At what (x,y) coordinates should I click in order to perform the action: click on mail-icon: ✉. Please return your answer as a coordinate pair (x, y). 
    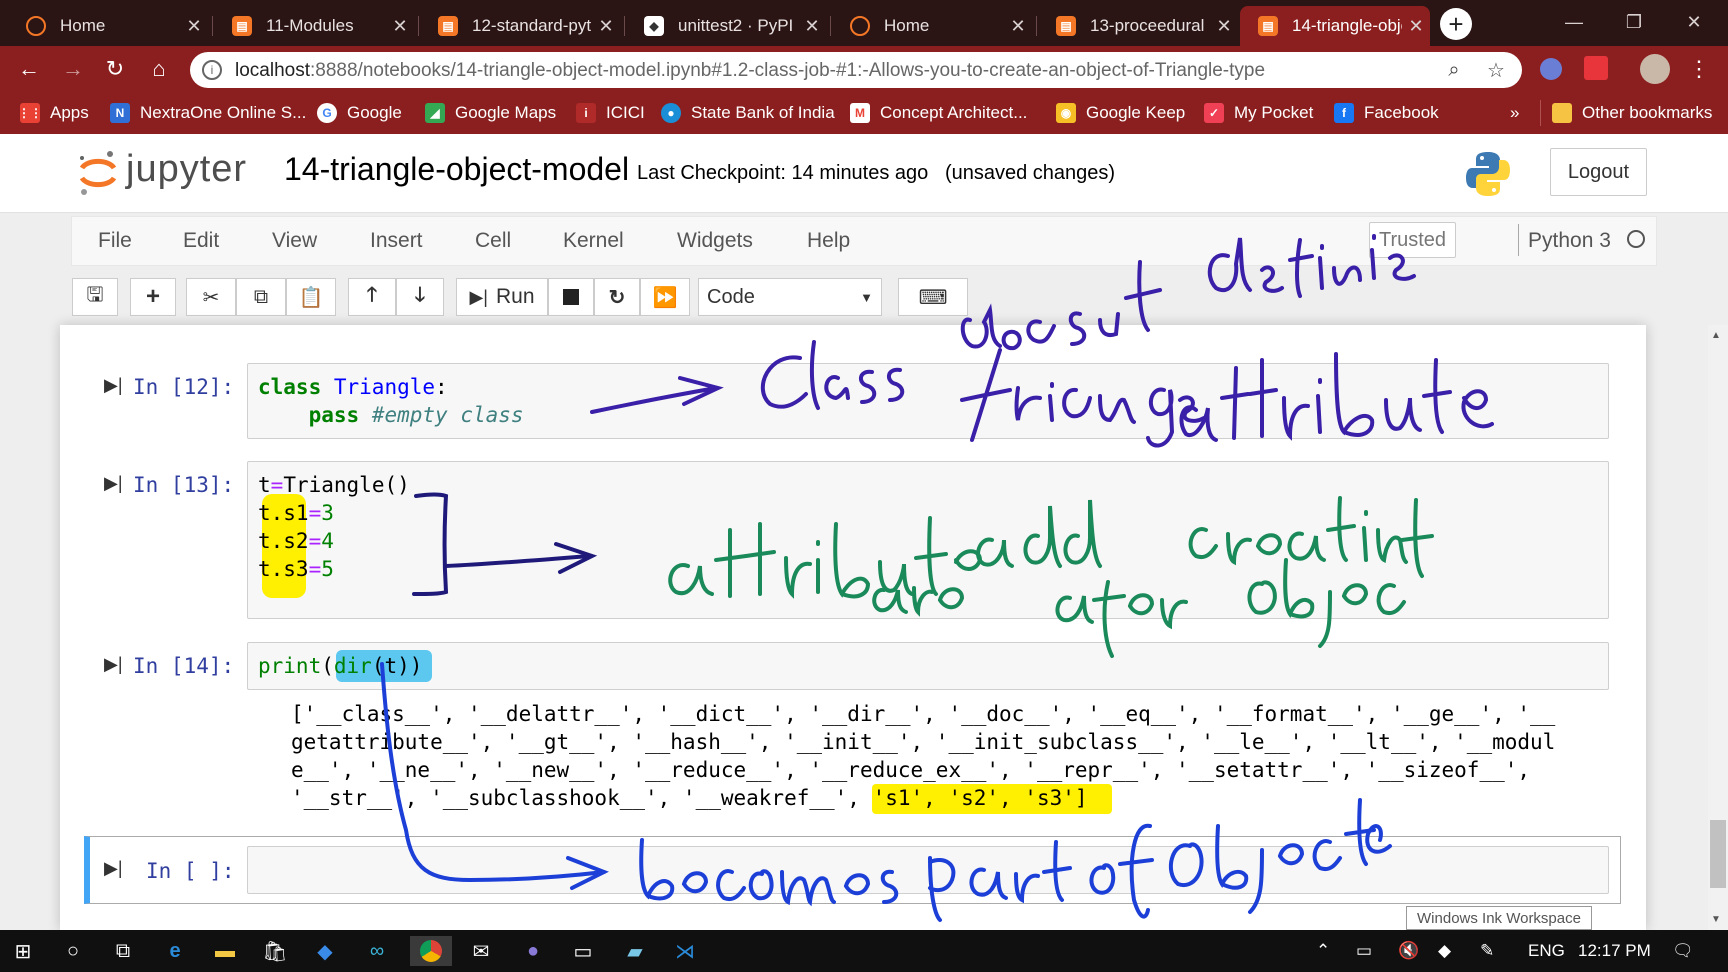
    Looking at the image, I should click on (481, 951).